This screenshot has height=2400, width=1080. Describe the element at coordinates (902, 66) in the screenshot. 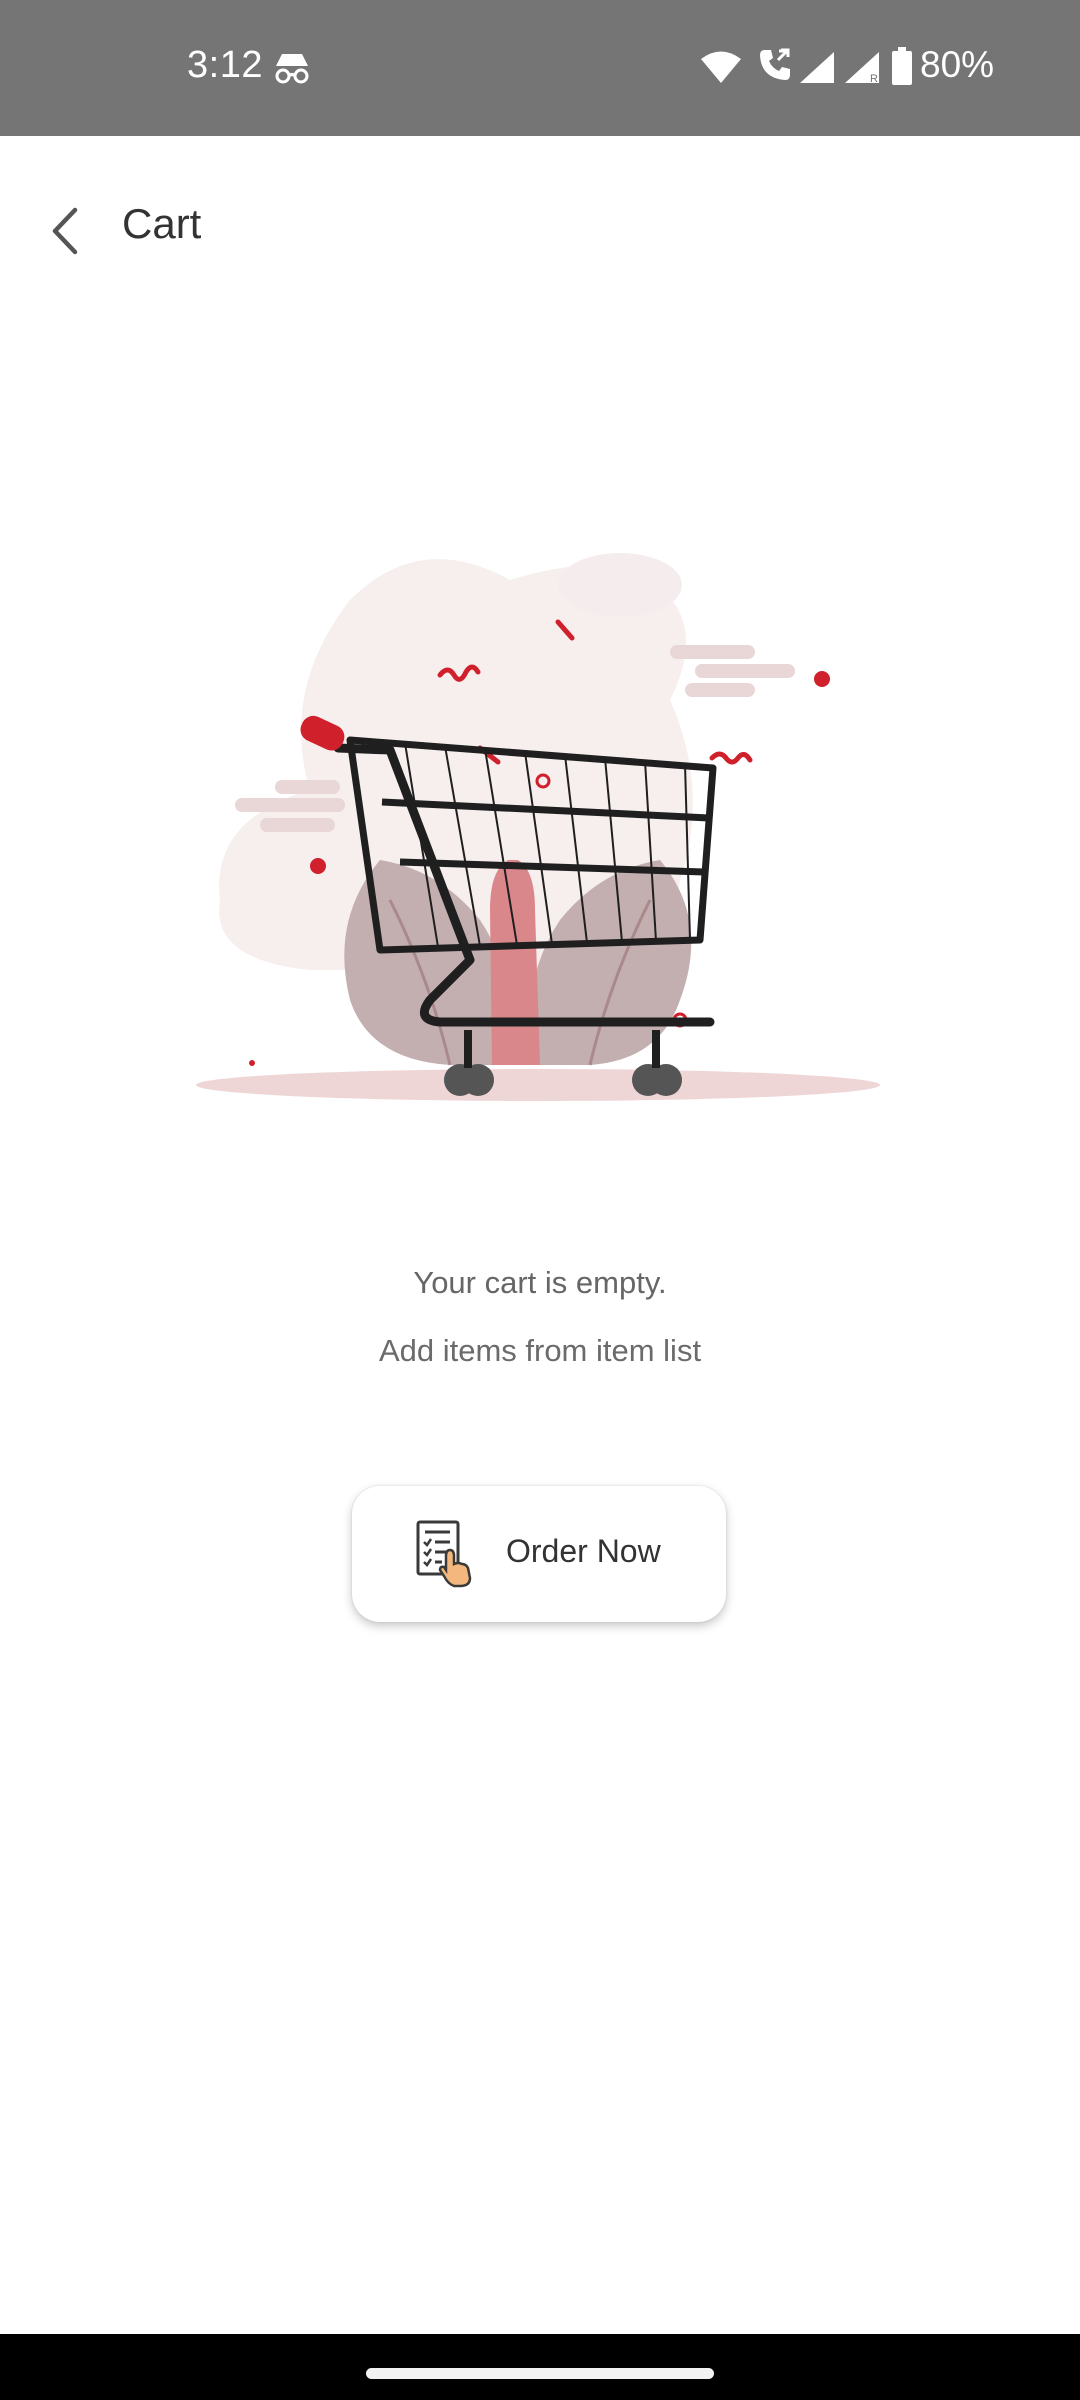

I see `battery-icon` at that location.